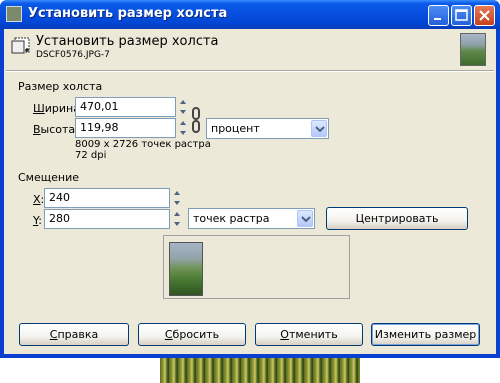  I want to click on pixel-size-info: 8009 x 2726 точек растра, so click(143, 144).